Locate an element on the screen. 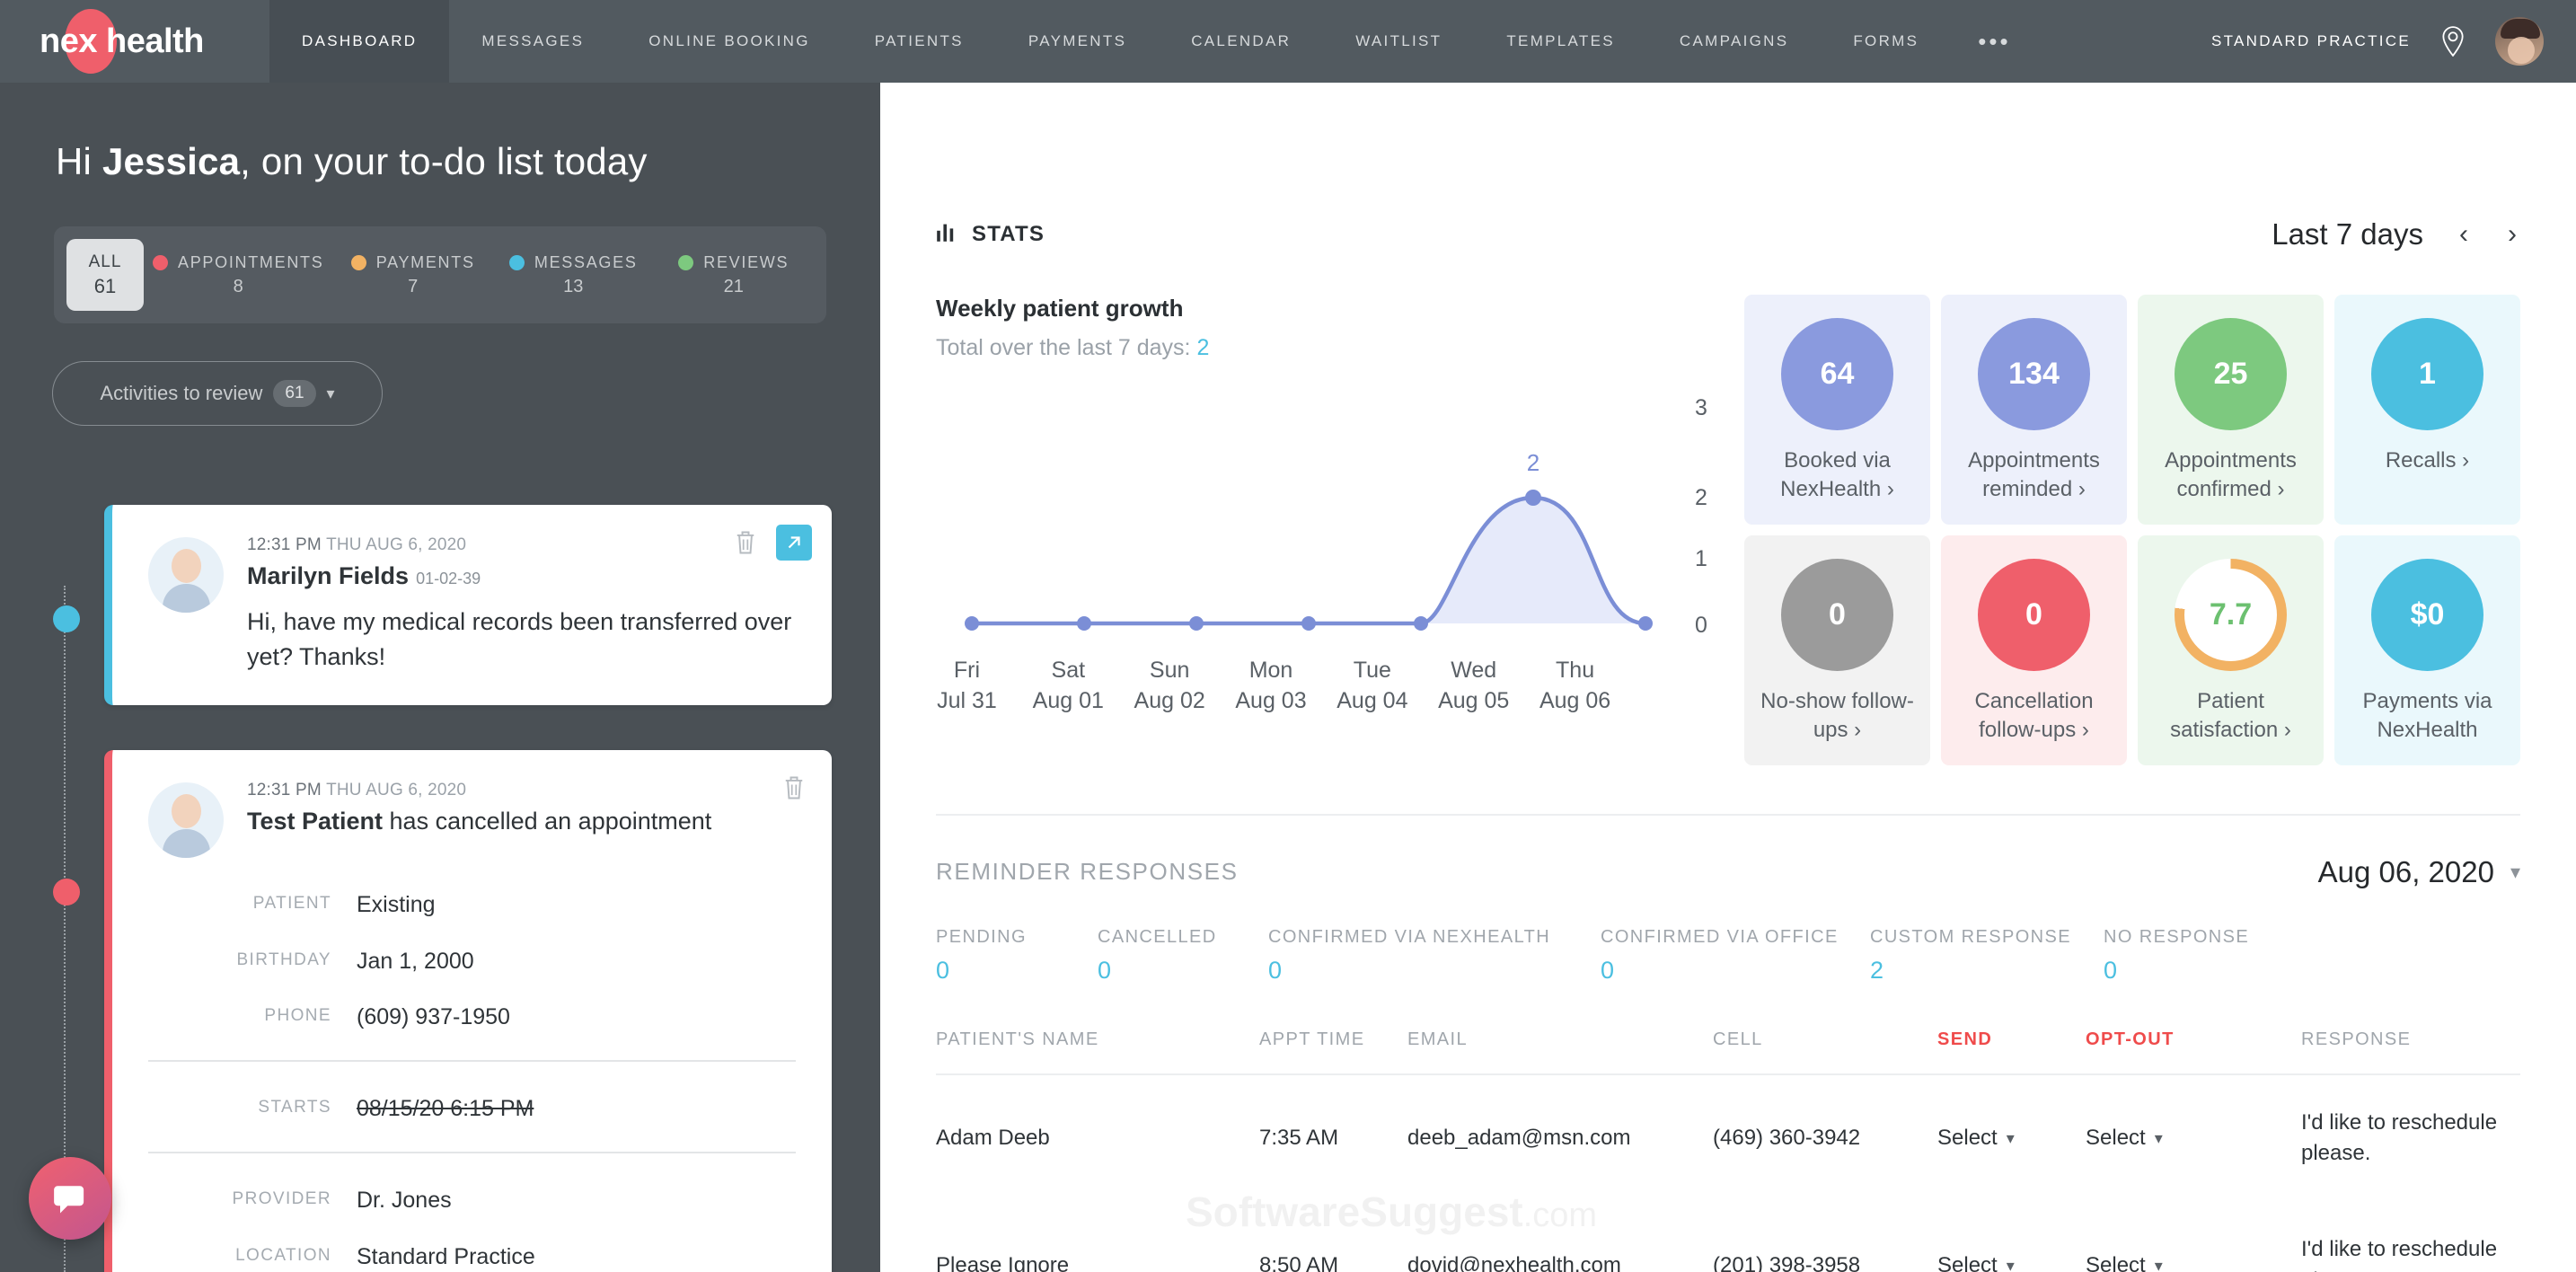  reminder-date-selector: Aug 06, 2020 ▾ is located at coordinates (2419, 872).